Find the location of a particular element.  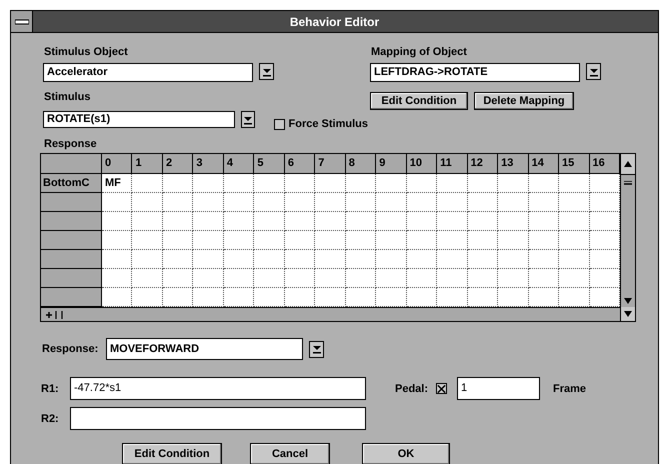

checkbox is located at coordinates (442, 388).